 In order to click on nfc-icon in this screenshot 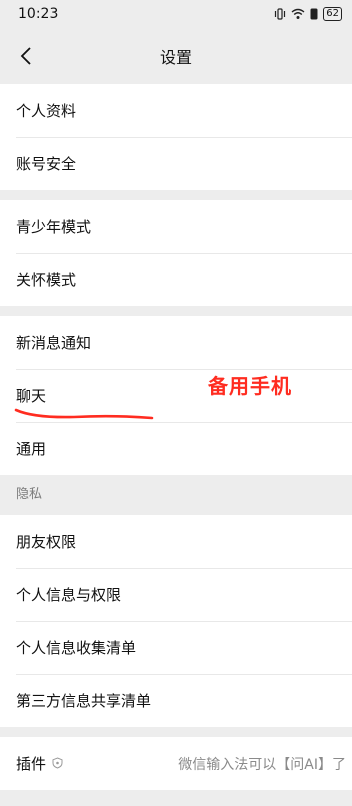, I will do `click(314, 14)`.